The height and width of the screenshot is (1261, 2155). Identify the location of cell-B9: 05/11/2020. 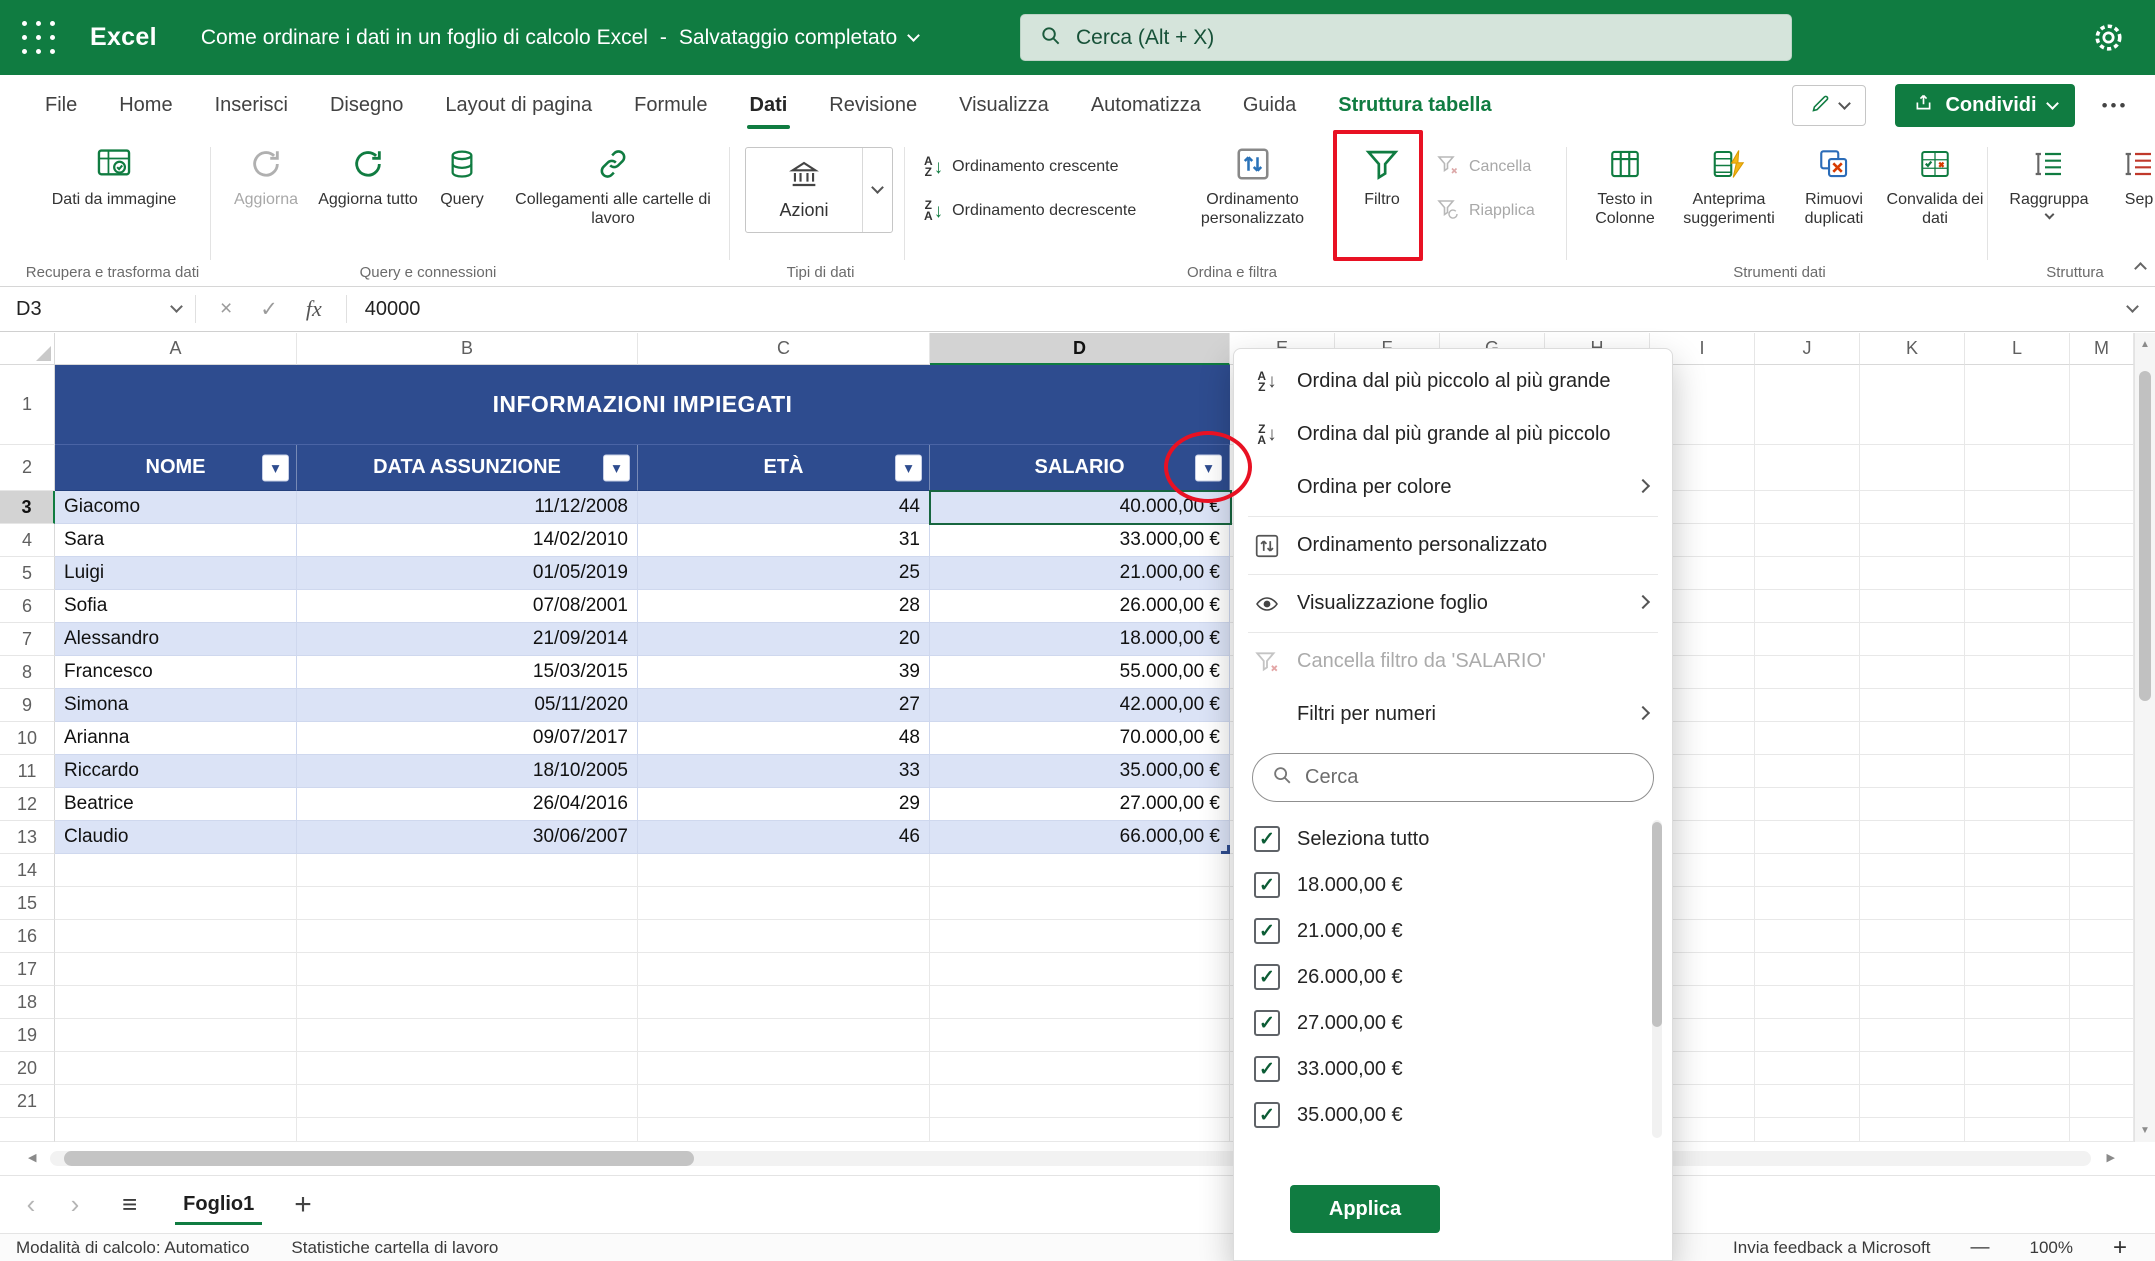
(467, 705).